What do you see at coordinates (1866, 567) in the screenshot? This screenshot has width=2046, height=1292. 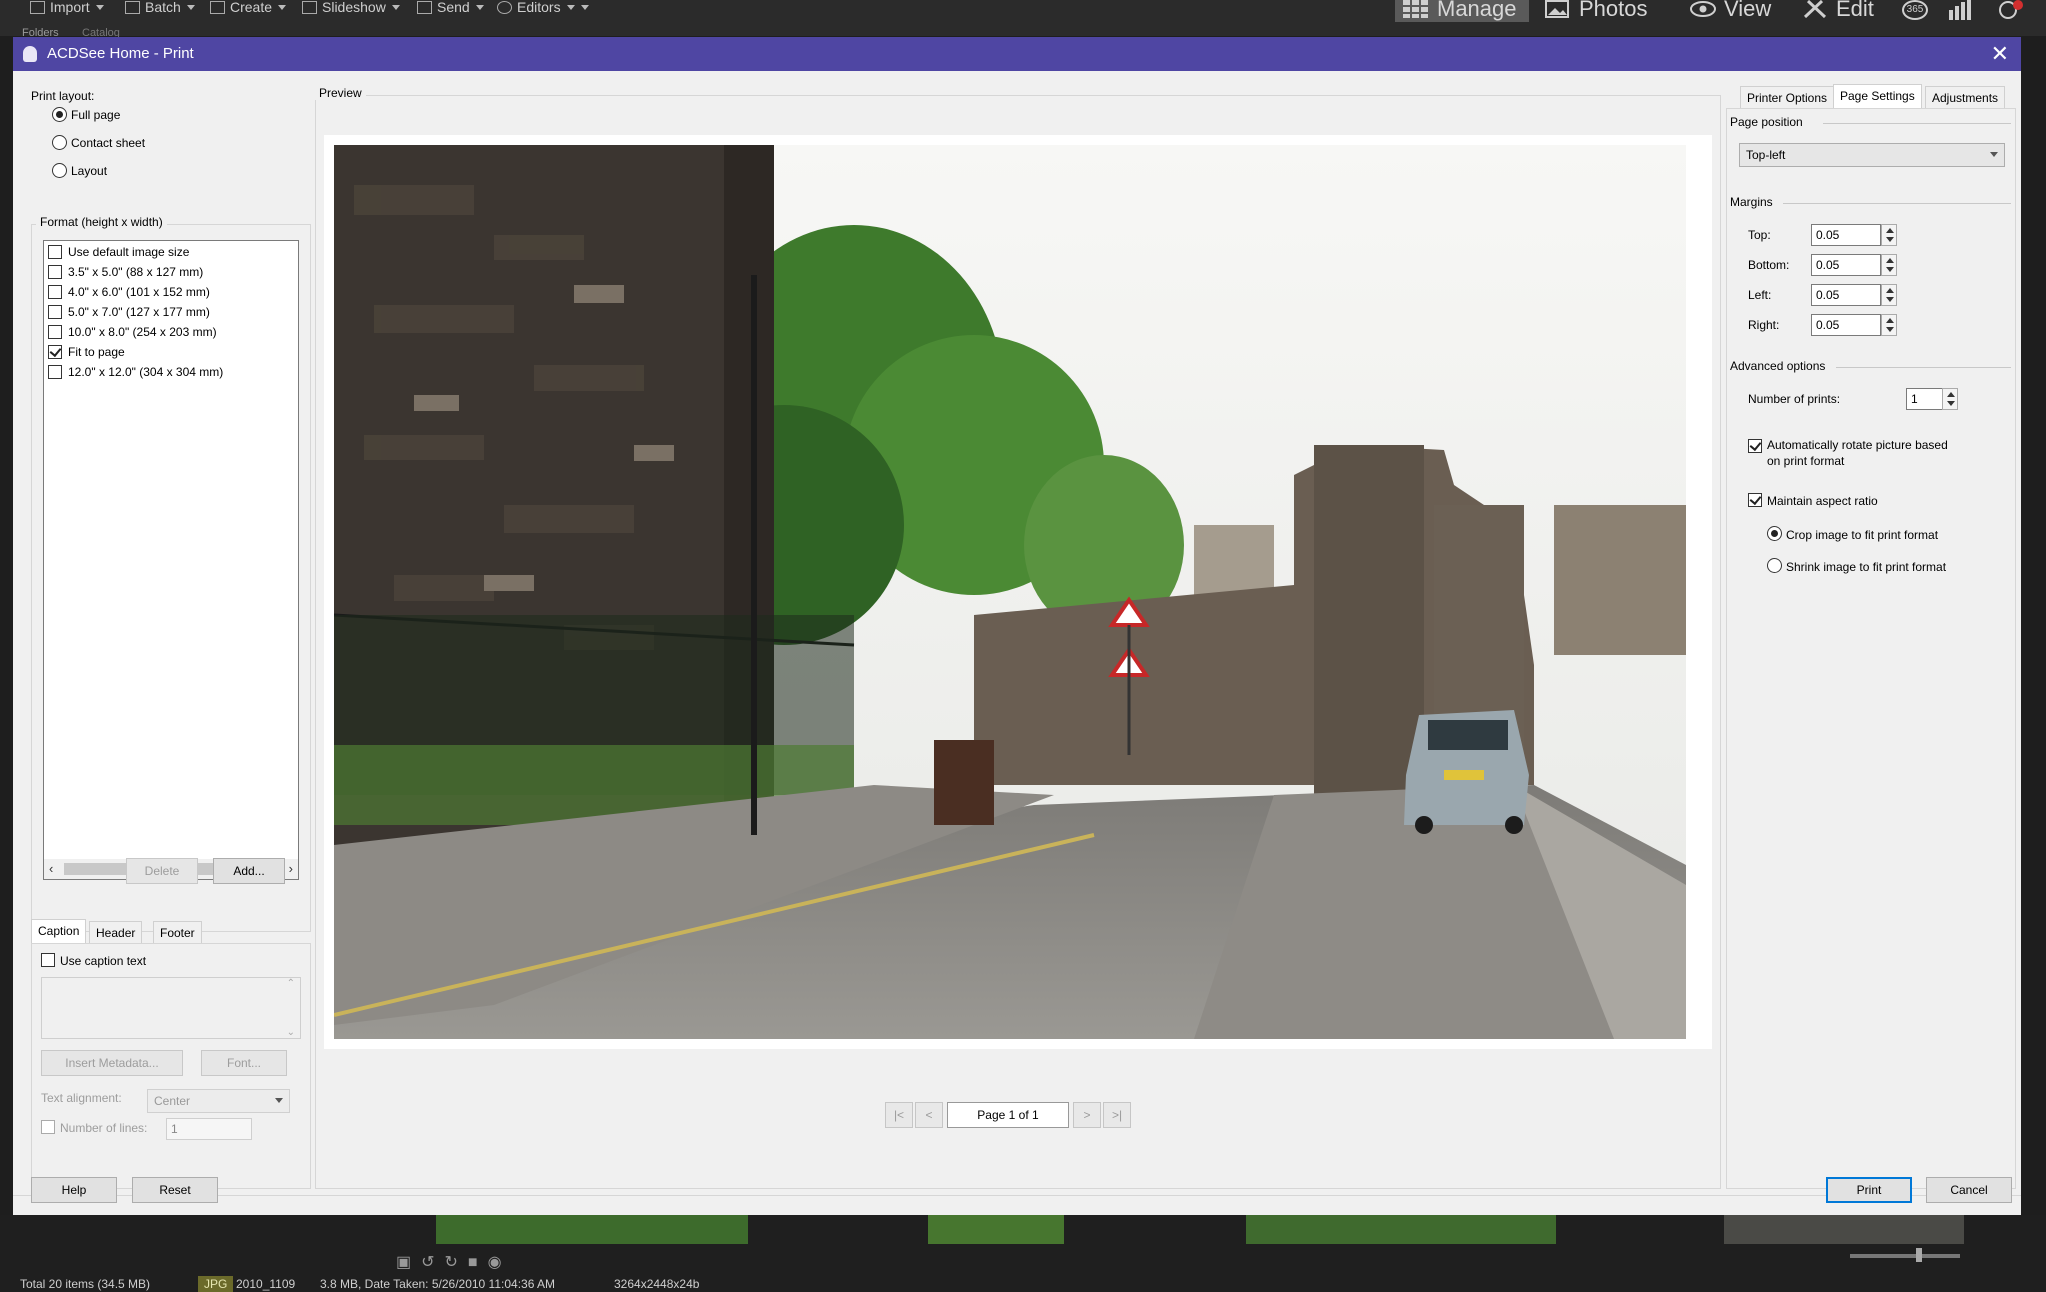 I see `shrink-label: Shrink image to fit print format` at bounding box center [1866, 567].